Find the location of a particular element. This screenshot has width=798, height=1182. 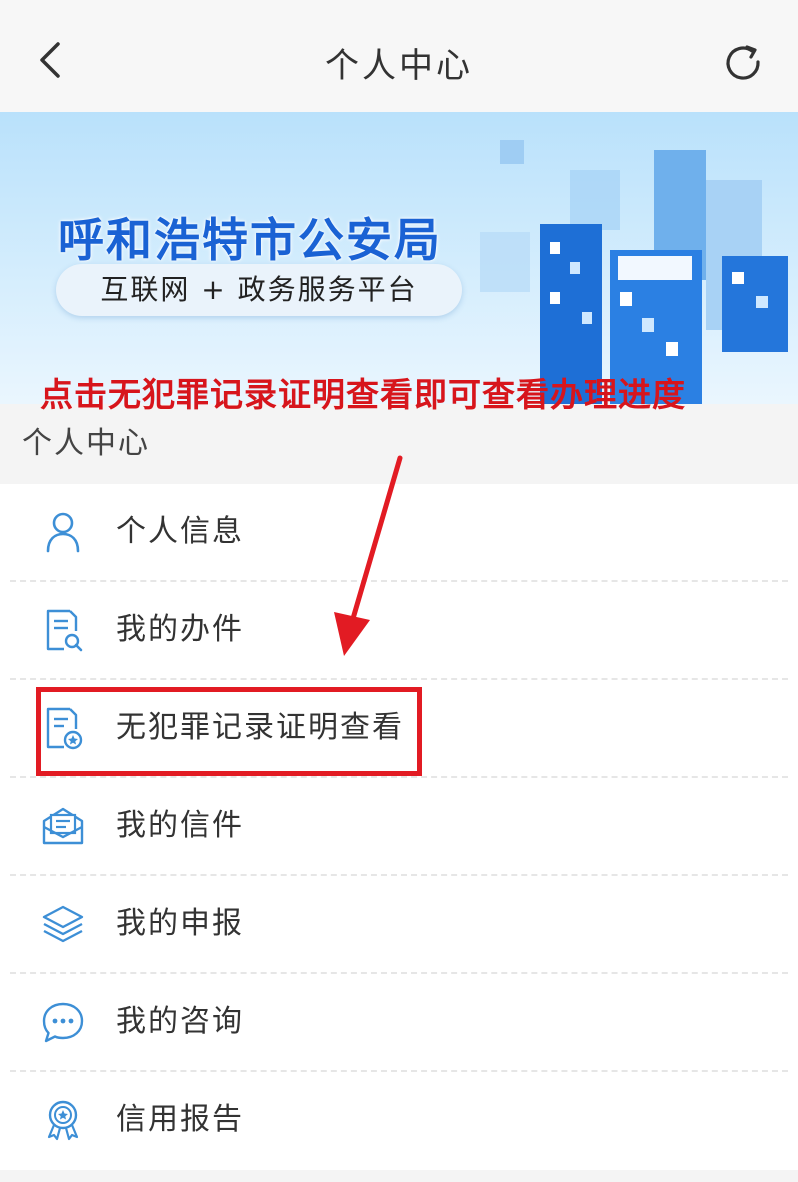

envelope-icon is located at coordinates (63, 826).